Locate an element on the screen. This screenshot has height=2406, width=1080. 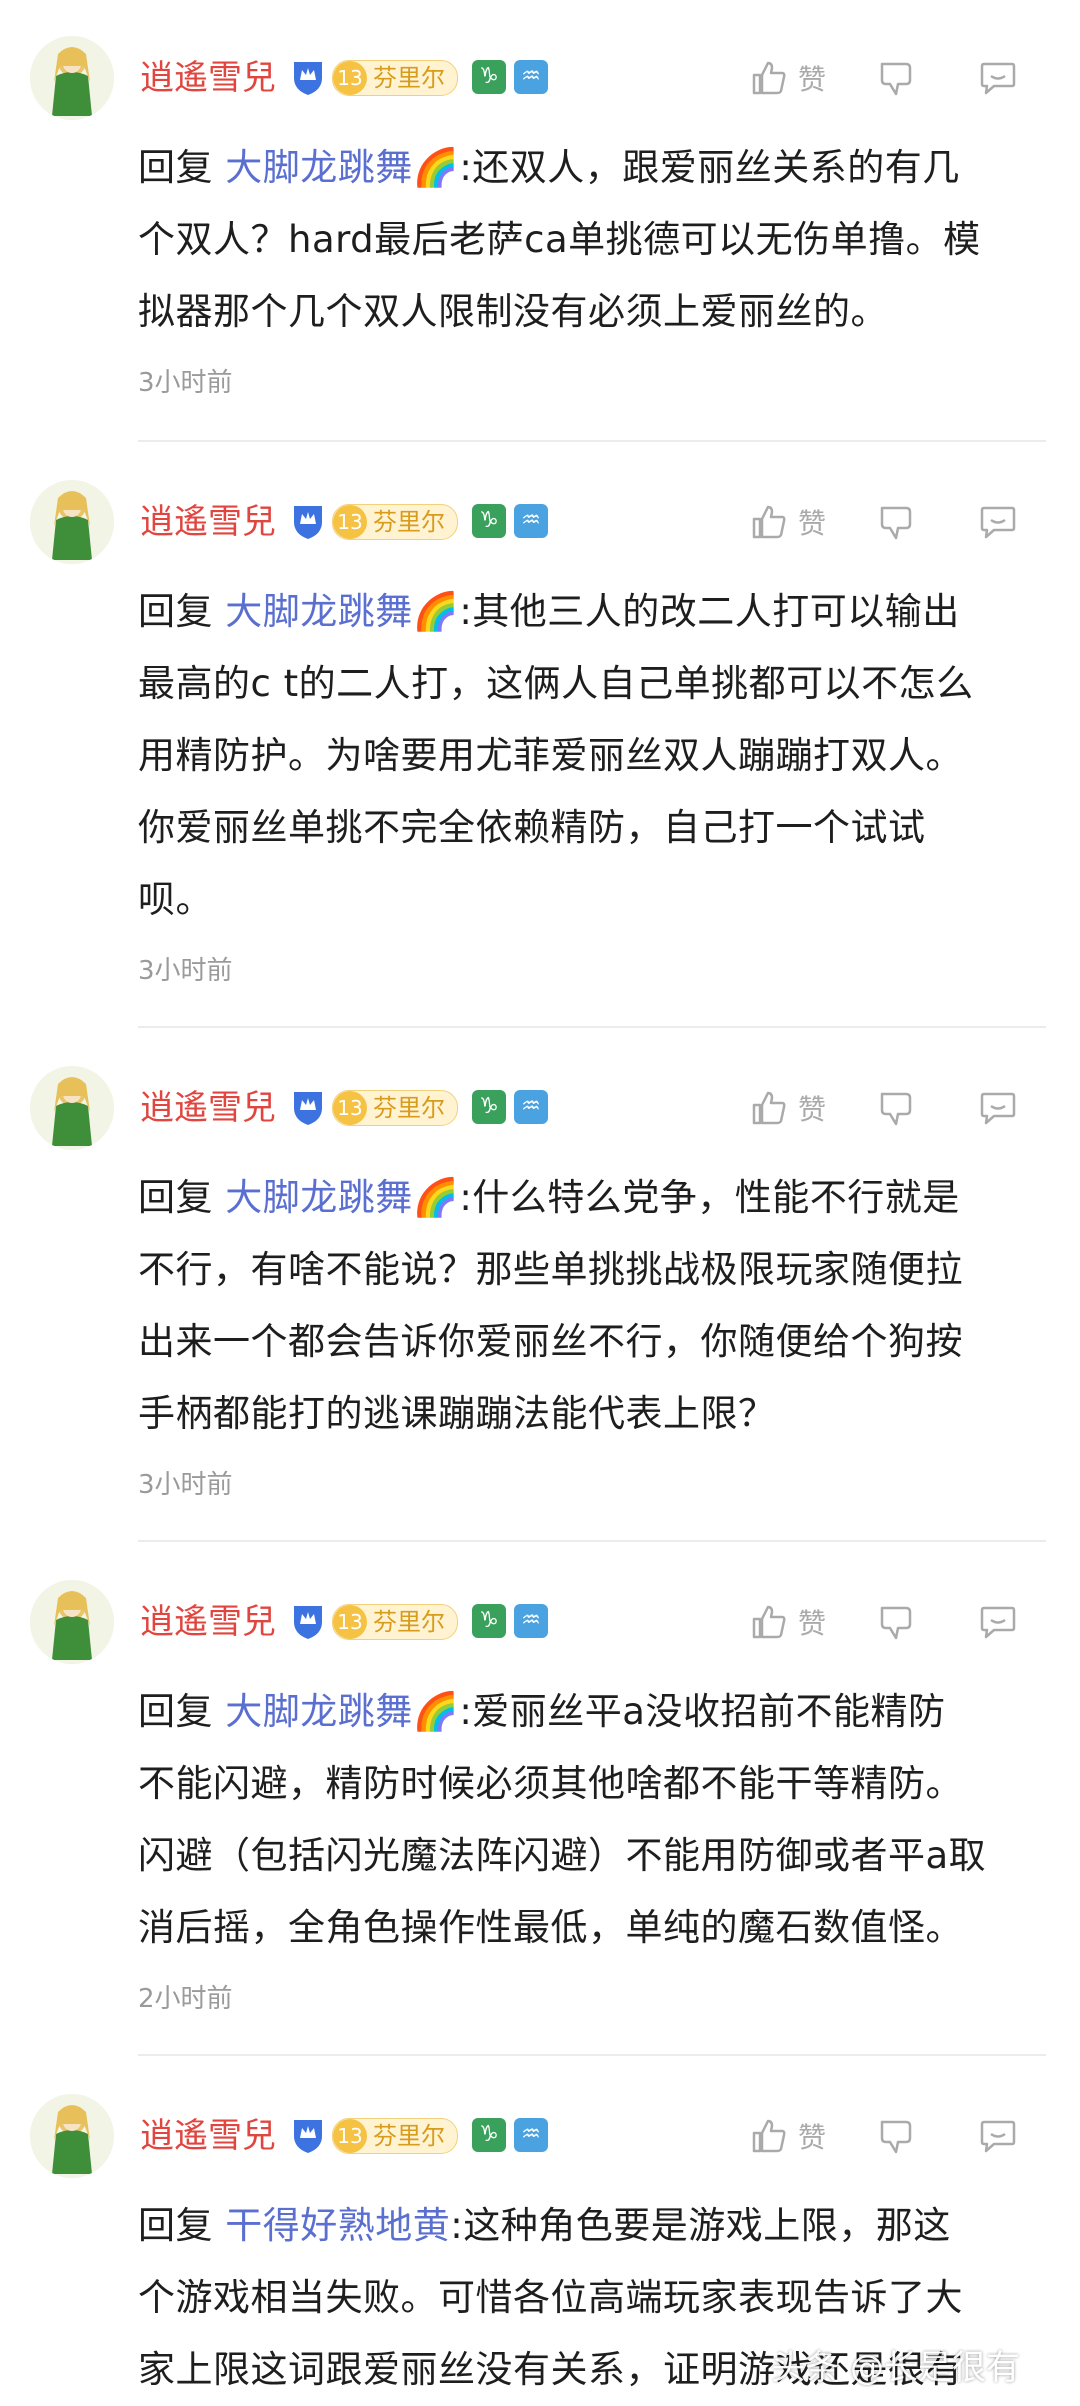
comment-line: :还双人，跟爱丽丝关系的有几 is located at coordinates (709, 167).